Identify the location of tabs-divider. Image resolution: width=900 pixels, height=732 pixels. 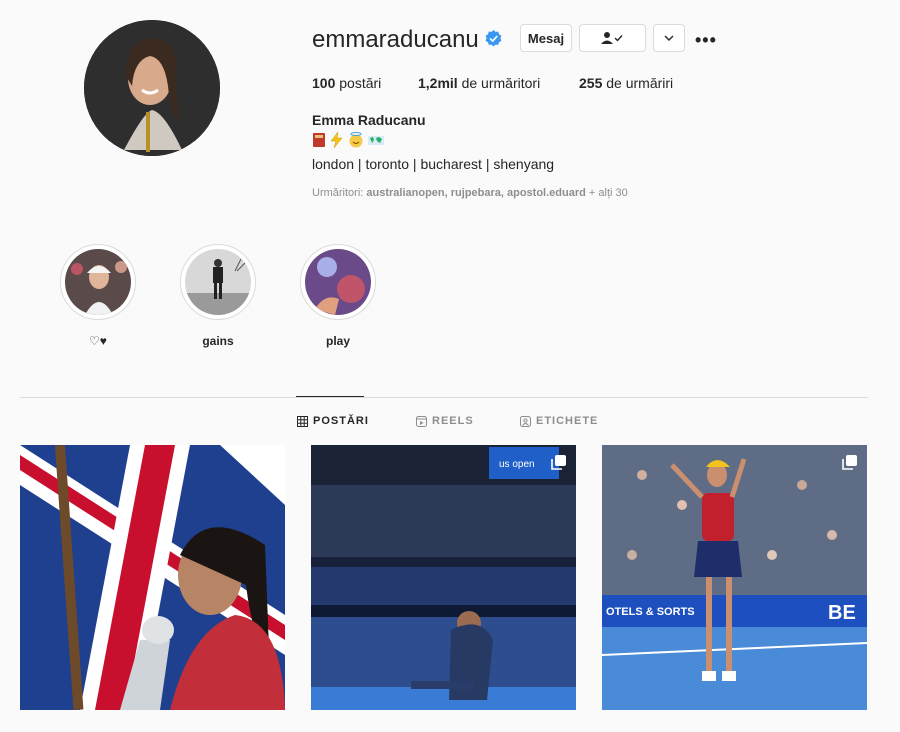
(444, 397).